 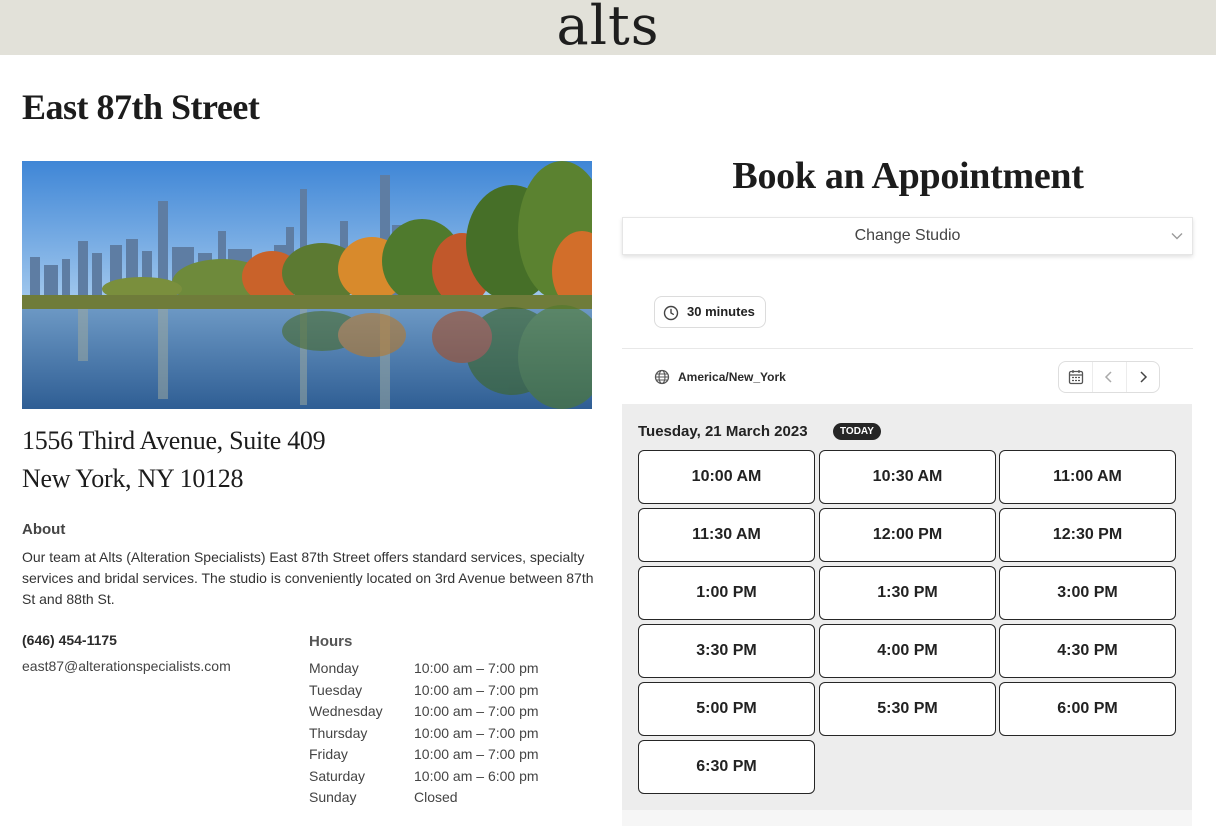 I want to click on hours-day: Friday, so click(x=328, y=754).